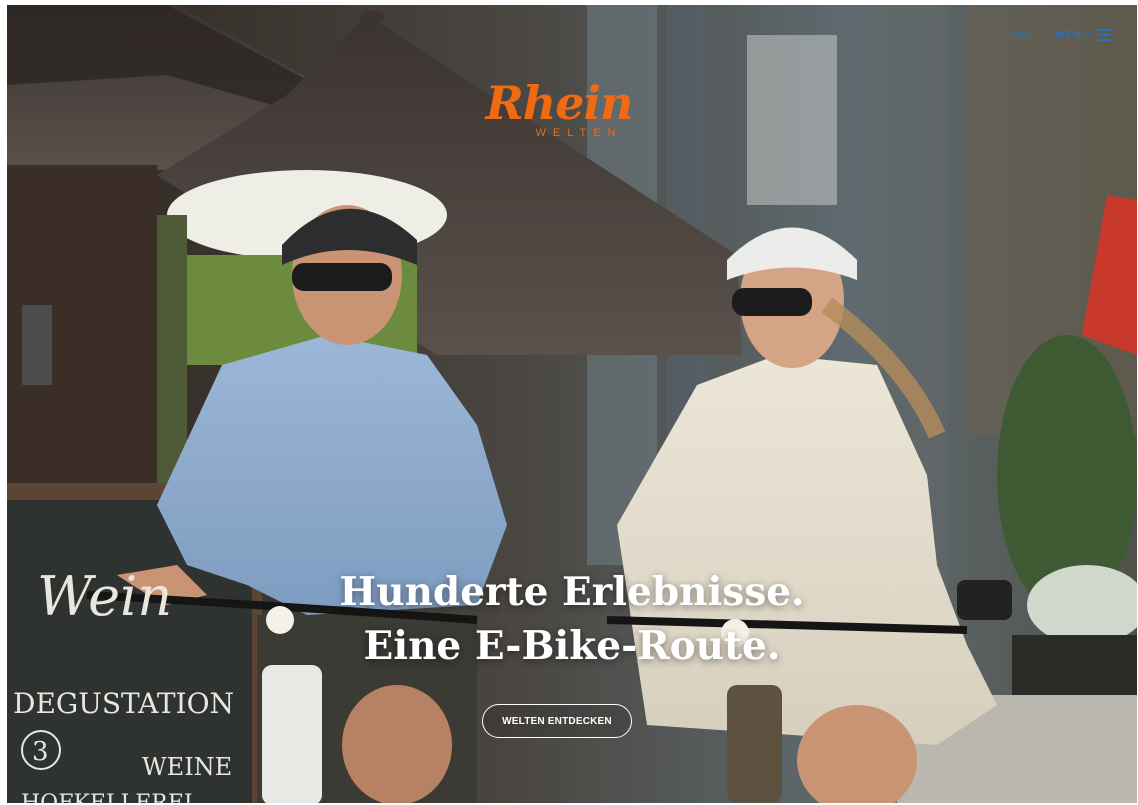 The image size is (1138, 805). I want to click on top-navigation: DE MENU, so click(1062, 35).